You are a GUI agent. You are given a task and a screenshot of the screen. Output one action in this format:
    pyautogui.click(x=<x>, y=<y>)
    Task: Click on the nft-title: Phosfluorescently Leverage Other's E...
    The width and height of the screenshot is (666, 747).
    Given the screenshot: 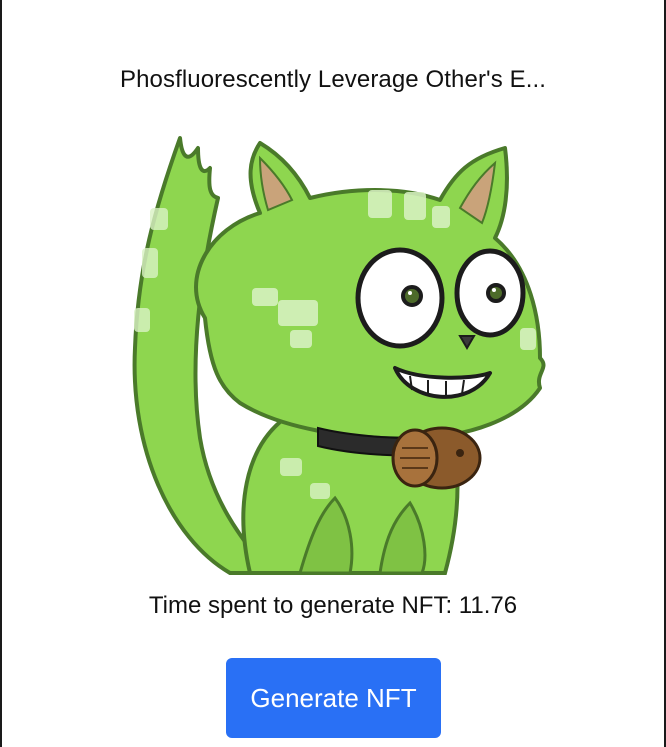 What is the action you would take?
    pyautogui.click(x=333, y=79)
    